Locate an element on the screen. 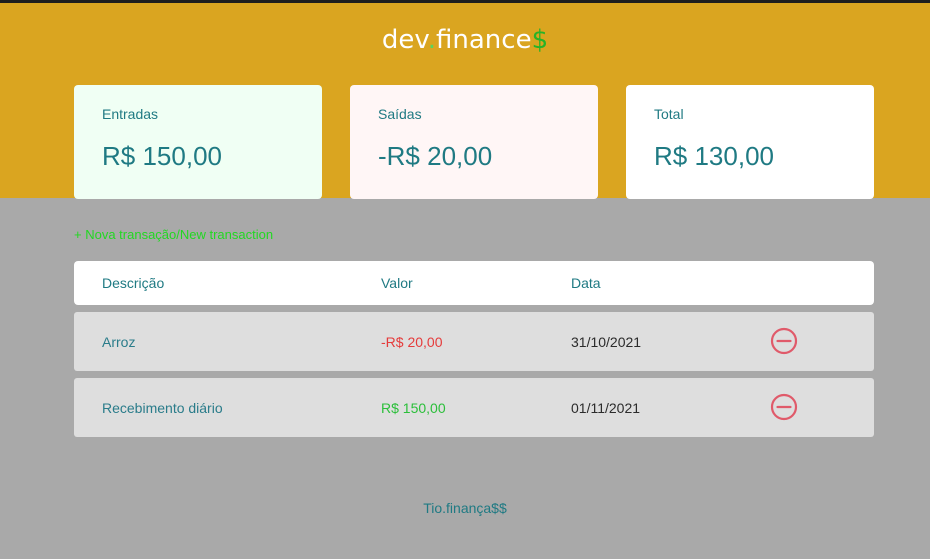  header-date: Data is located at coordinates (586, 283).